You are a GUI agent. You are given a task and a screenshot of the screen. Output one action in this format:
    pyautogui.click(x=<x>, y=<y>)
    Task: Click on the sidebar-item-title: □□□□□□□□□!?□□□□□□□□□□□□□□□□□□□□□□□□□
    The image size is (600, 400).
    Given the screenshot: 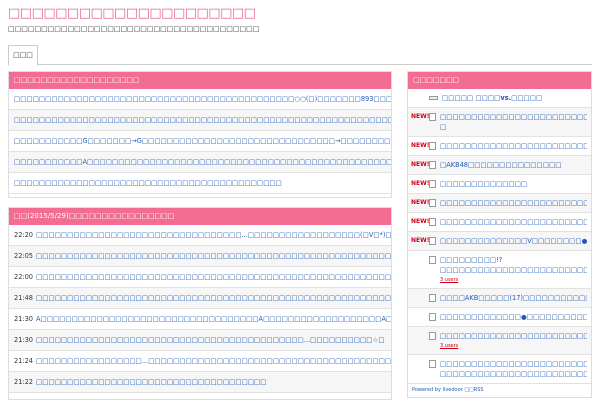 What is the action you would take?
    pyautogui.click(x=513, y=265)
    